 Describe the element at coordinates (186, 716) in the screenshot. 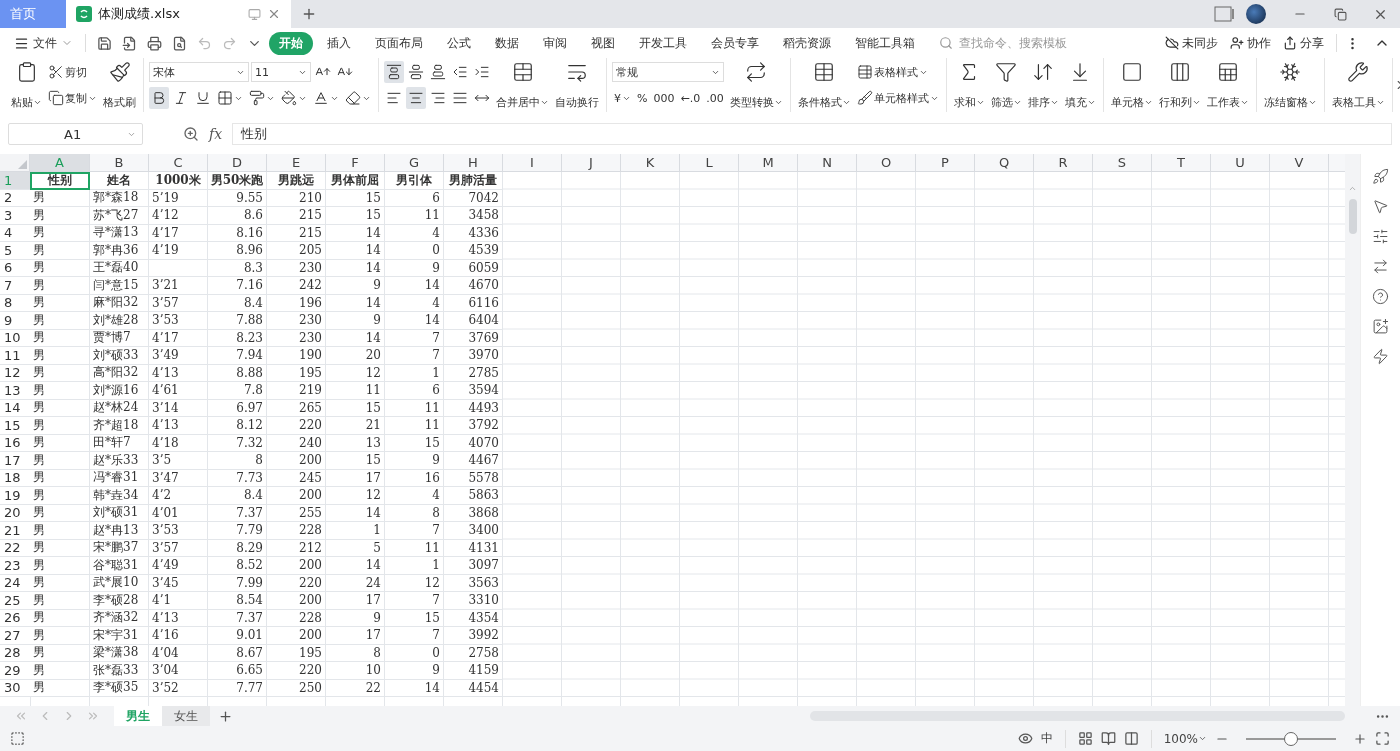

I see `sheet-tab: 女生` at that location.